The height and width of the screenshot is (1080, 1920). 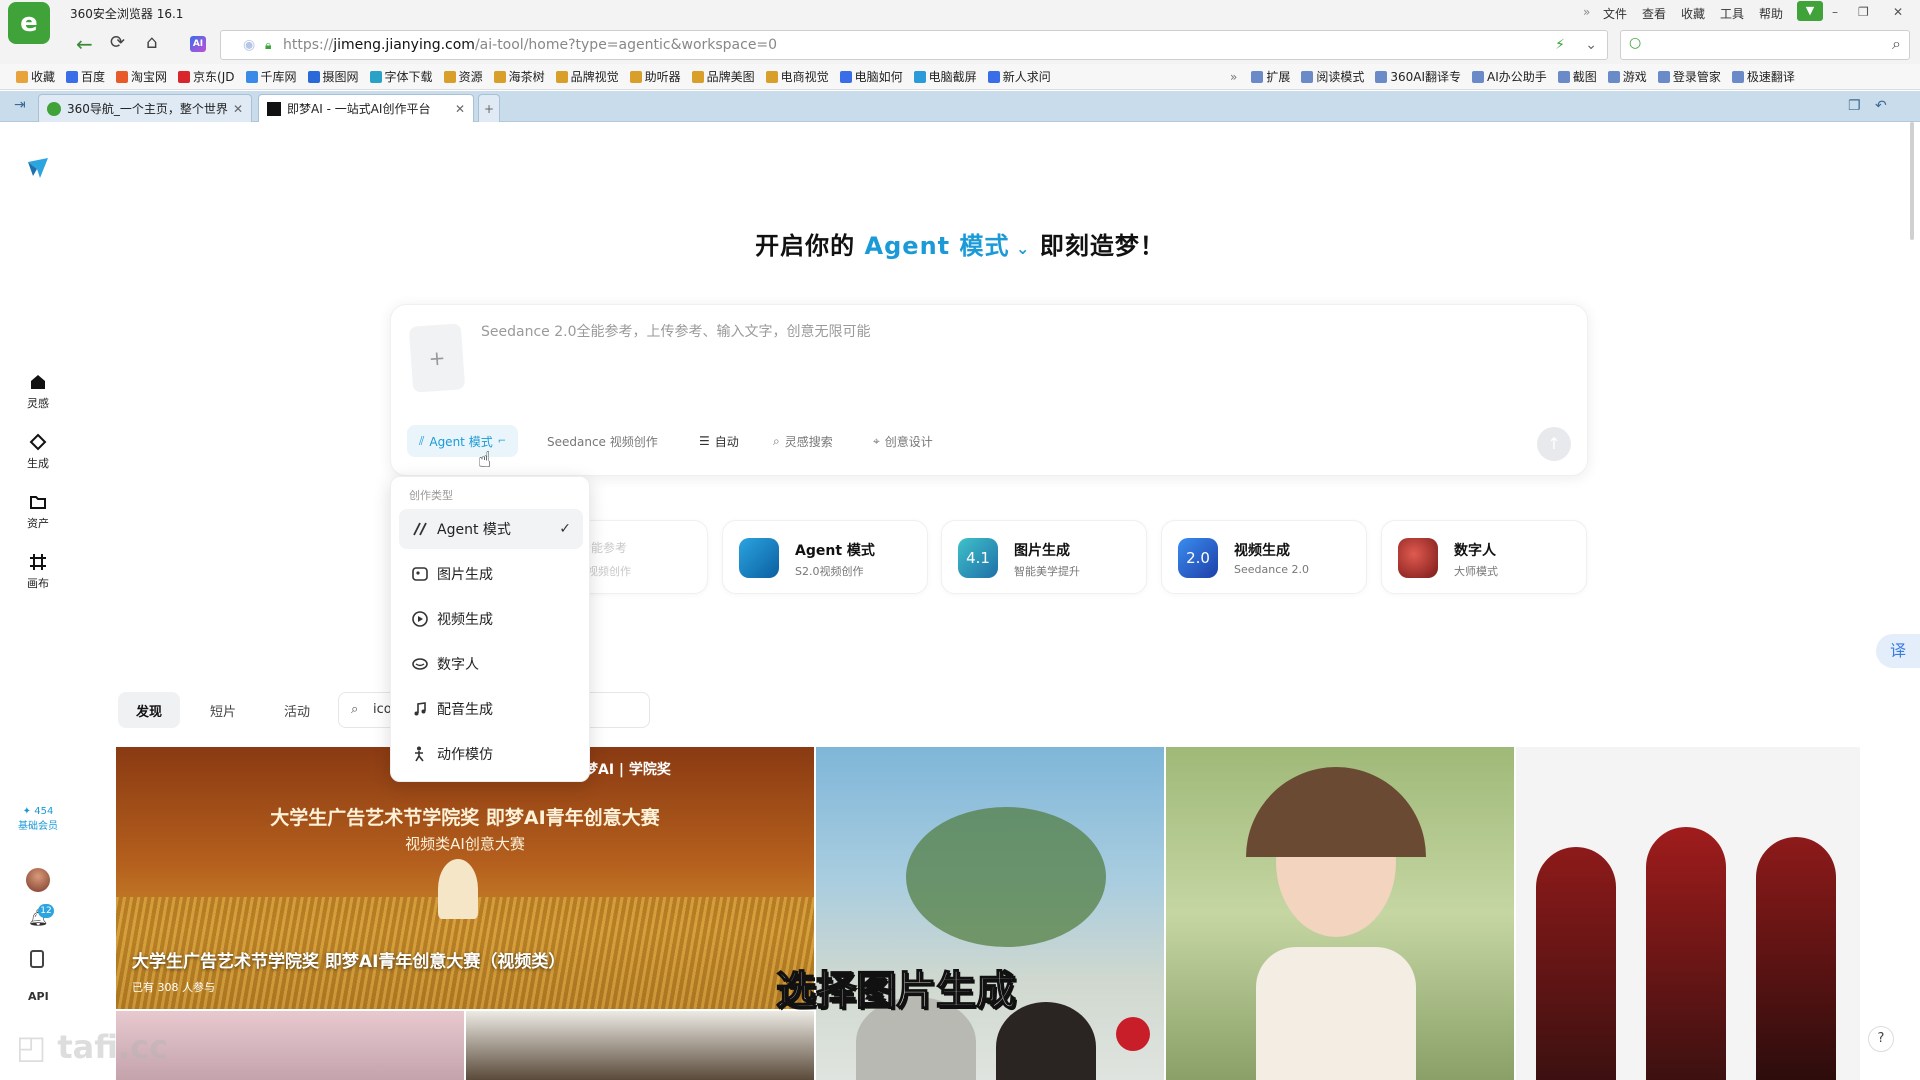 What do you see at coordinates (519, 76) in the screenshot?
I see `bookmark-item: 海茶树` at bounding box center [519, 76].